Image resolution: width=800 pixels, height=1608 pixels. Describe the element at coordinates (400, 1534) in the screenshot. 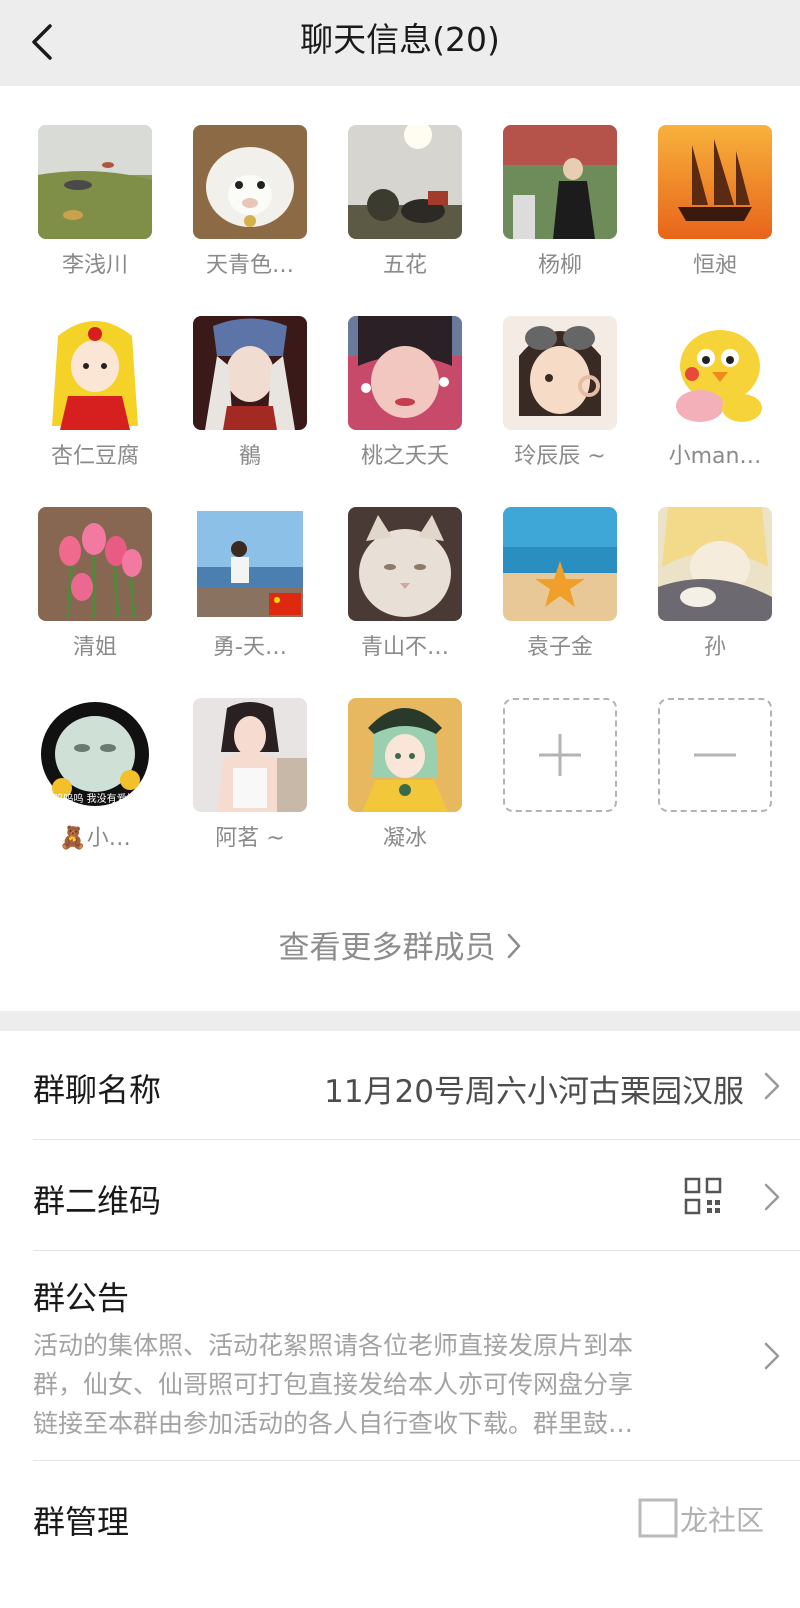

I see `group-manage-row: 群管理` at that location.